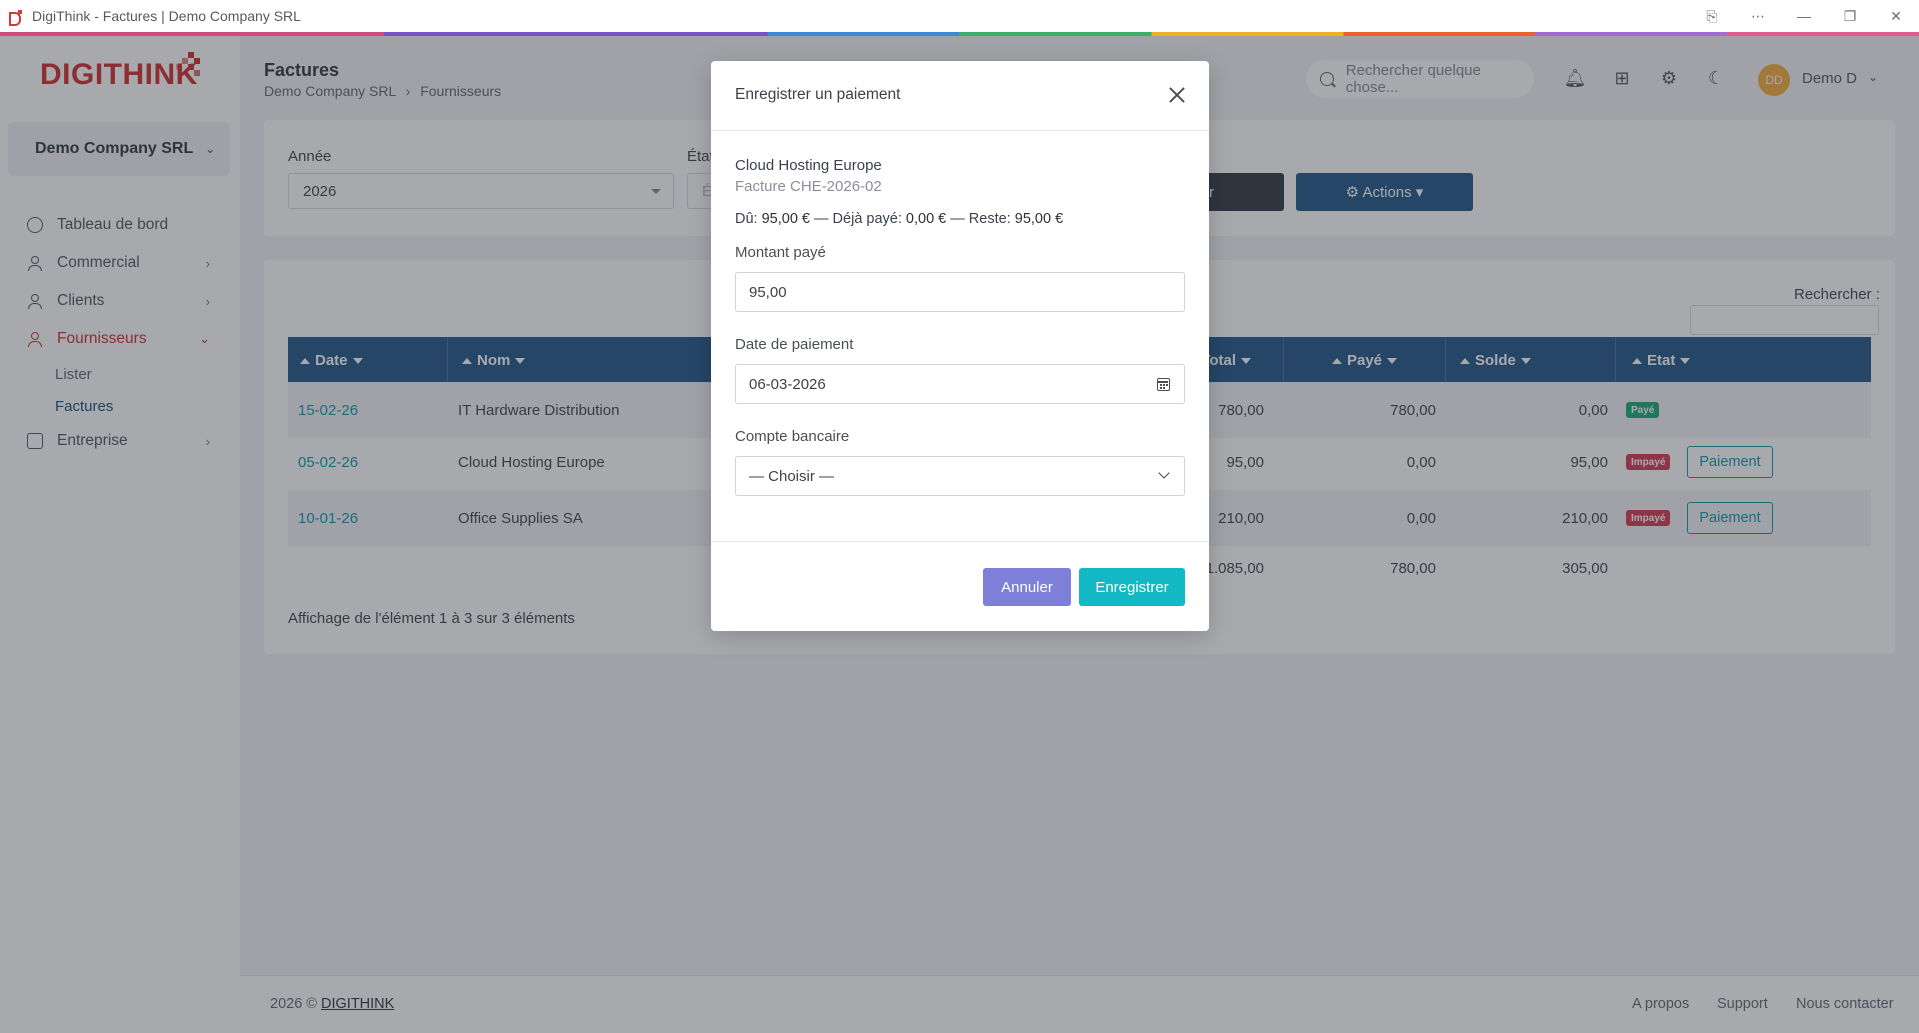 The image size is (1919, 1033). Describe the element at coordinates (794, 344) in the screenshot. I see `date-label: Date de paiement` at that location.